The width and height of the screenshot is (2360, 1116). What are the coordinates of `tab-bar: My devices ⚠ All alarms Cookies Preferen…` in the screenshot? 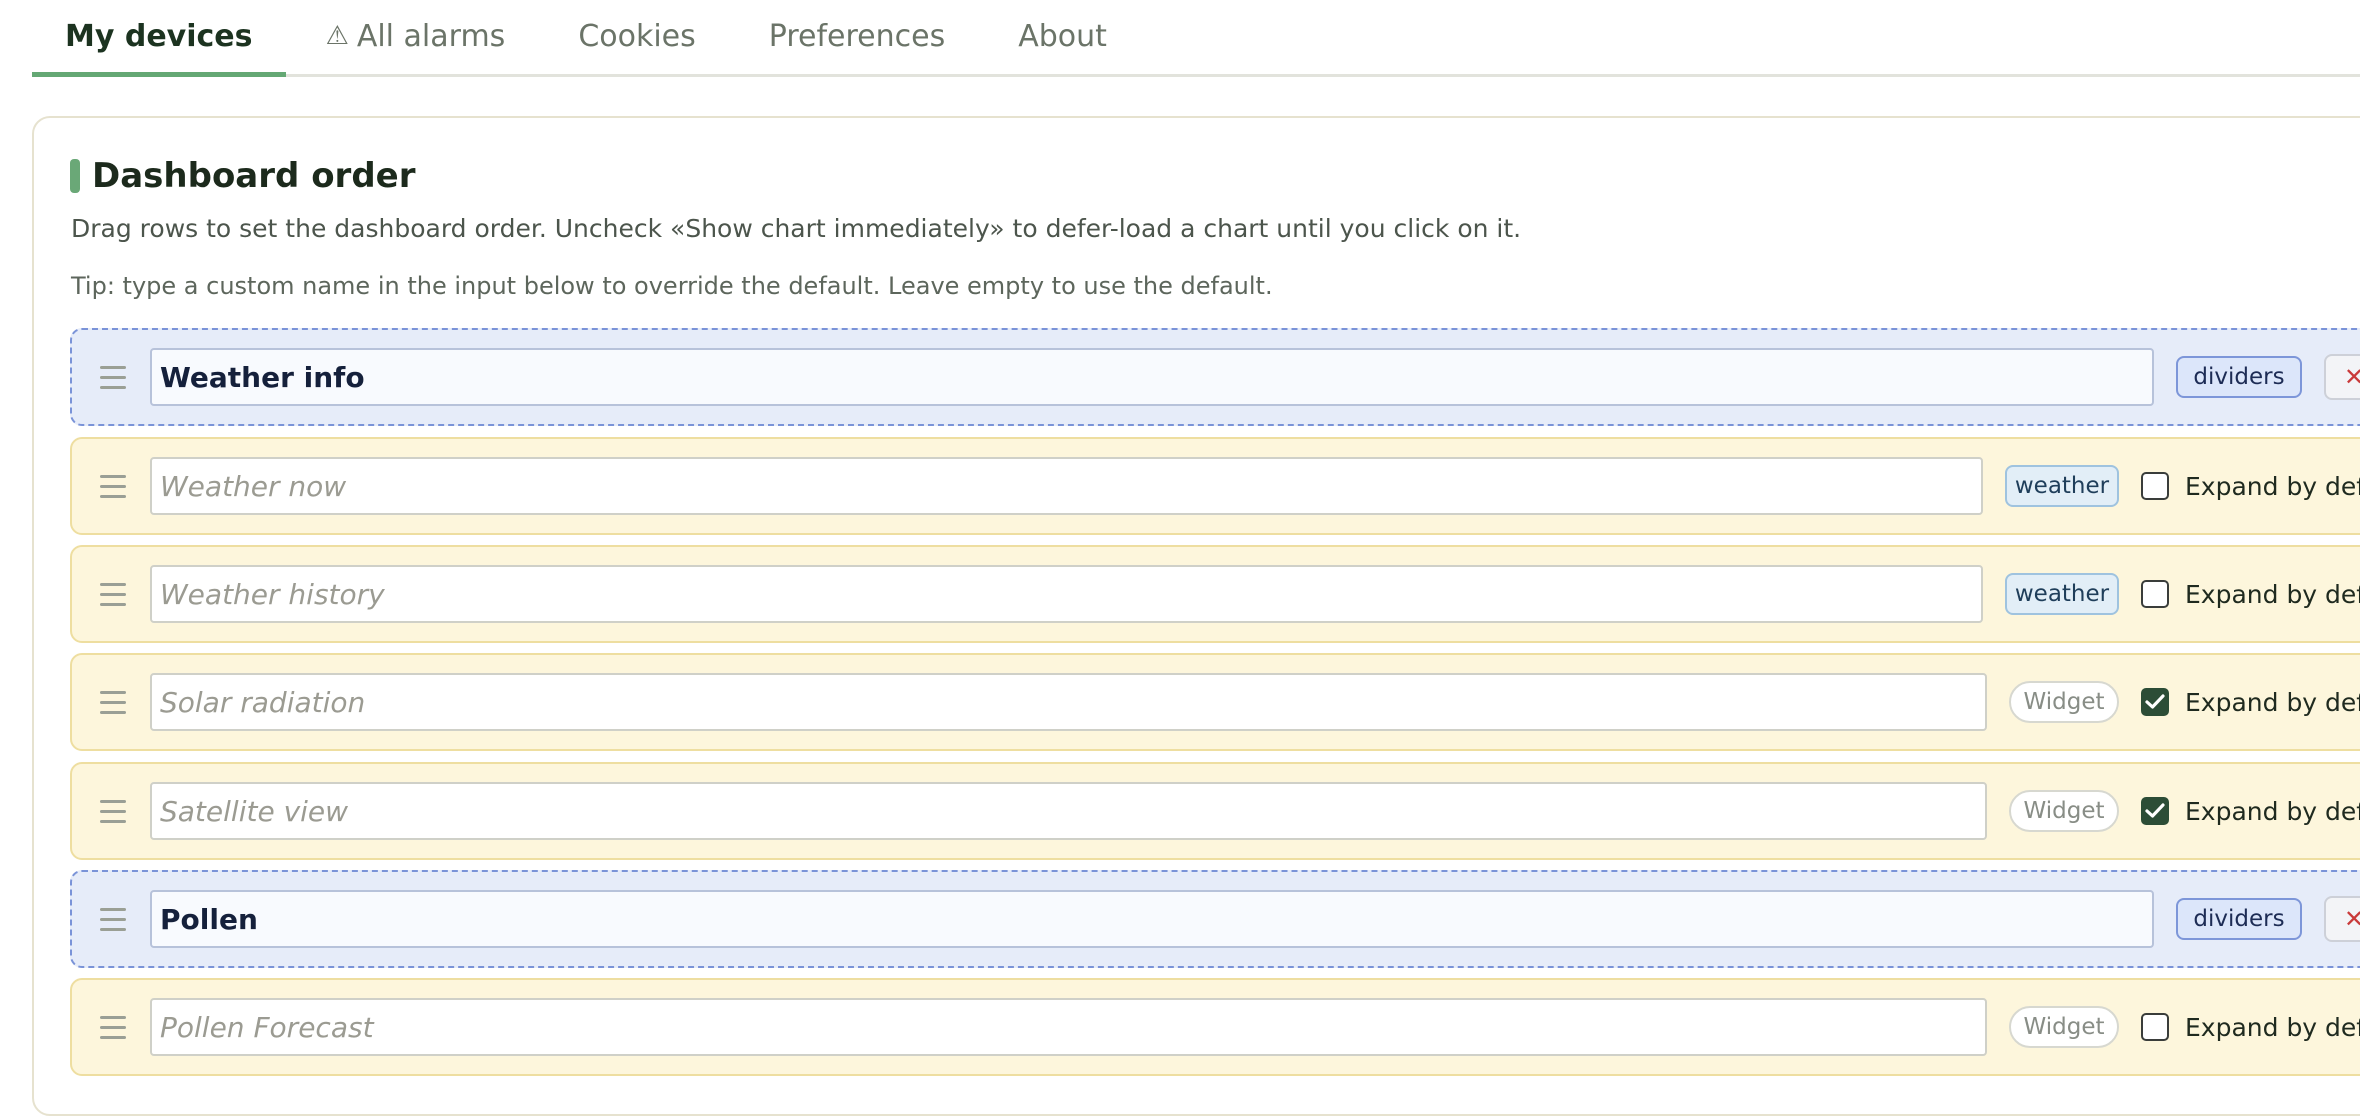 It's located at (1196, 38).